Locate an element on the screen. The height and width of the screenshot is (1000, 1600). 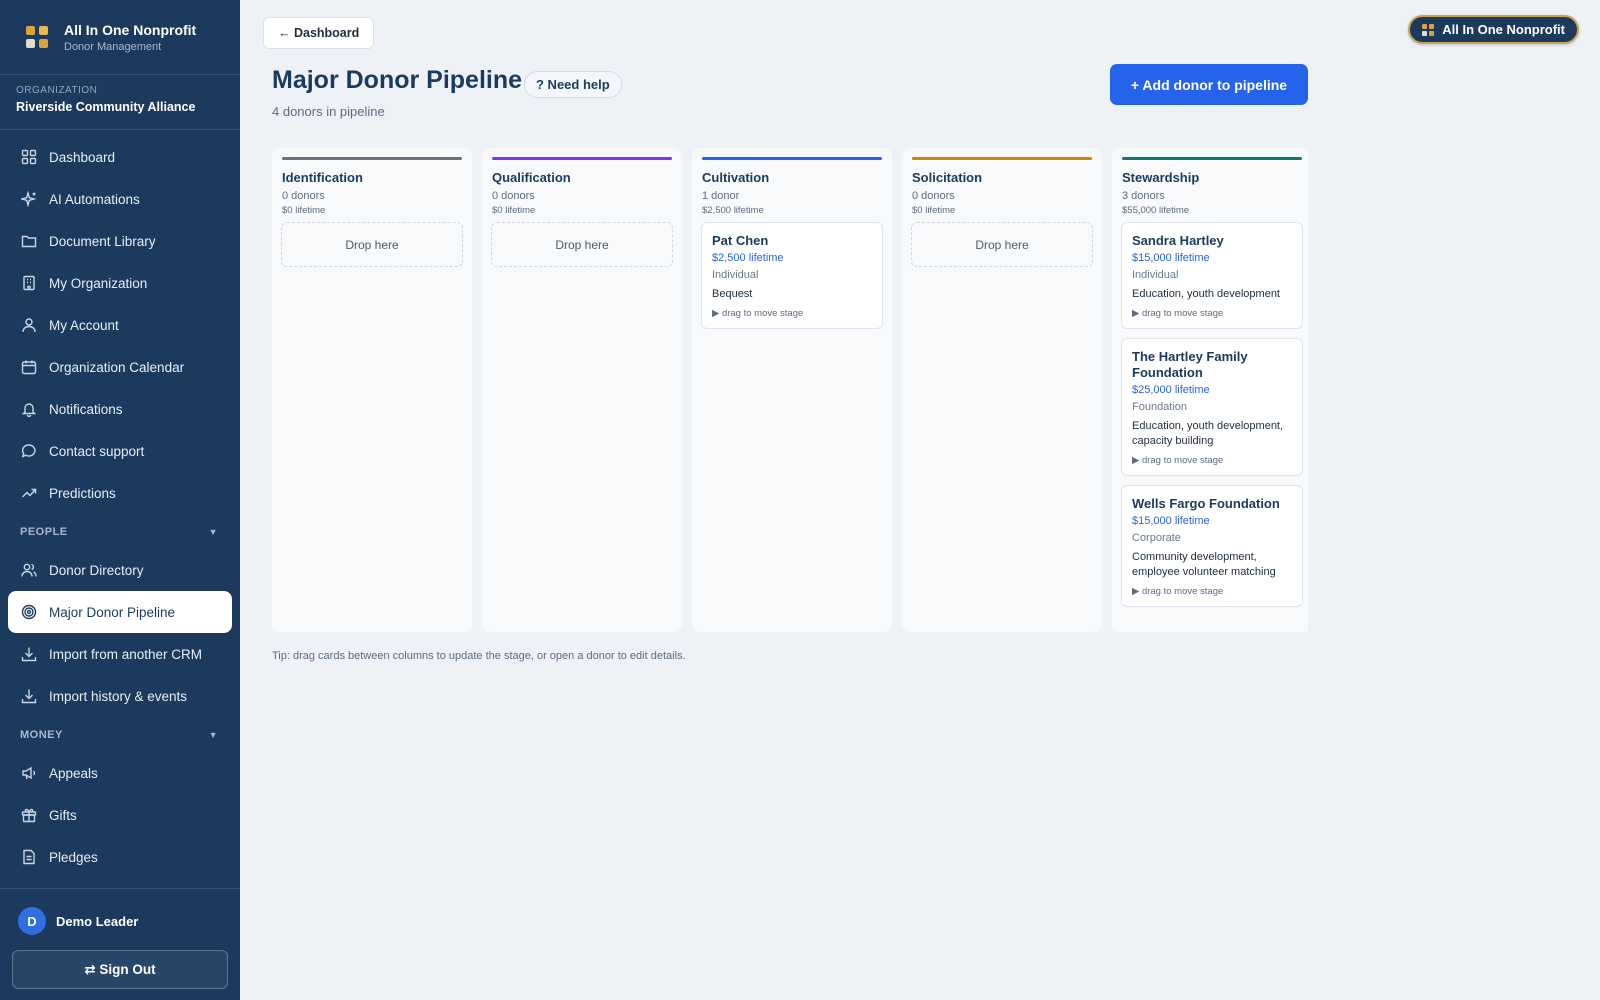
sidebar-item-gifts: Gifts is located at coordinates (116, 815).